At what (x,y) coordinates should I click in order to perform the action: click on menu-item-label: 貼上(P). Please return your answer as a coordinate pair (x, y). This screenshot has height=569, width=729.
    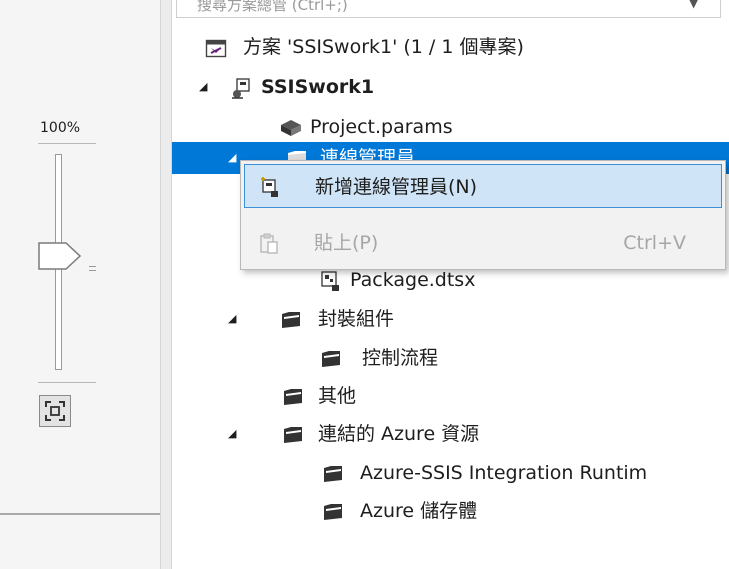
    Looking at the image, I should click on (346, 243).